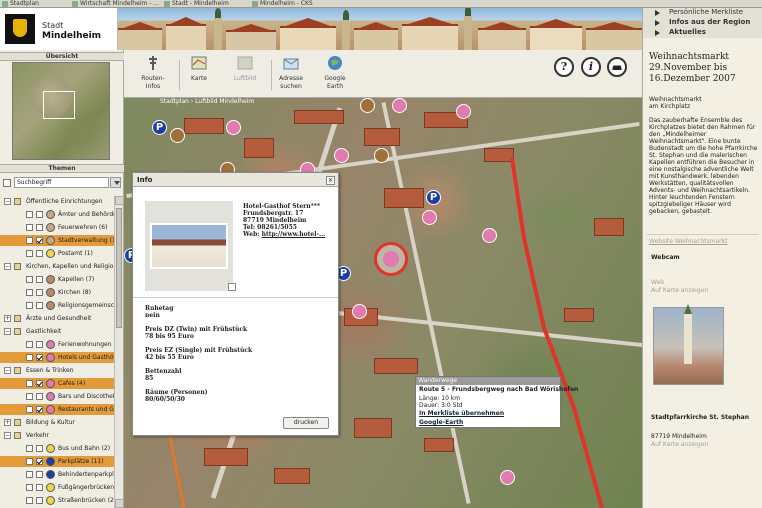 This screenshot has height=508, width=762. What do you see at coordinates (57, 422) in the screenshot?
I see `tree-group: + Bildung & Kultur` at bounding box center [57, 422].